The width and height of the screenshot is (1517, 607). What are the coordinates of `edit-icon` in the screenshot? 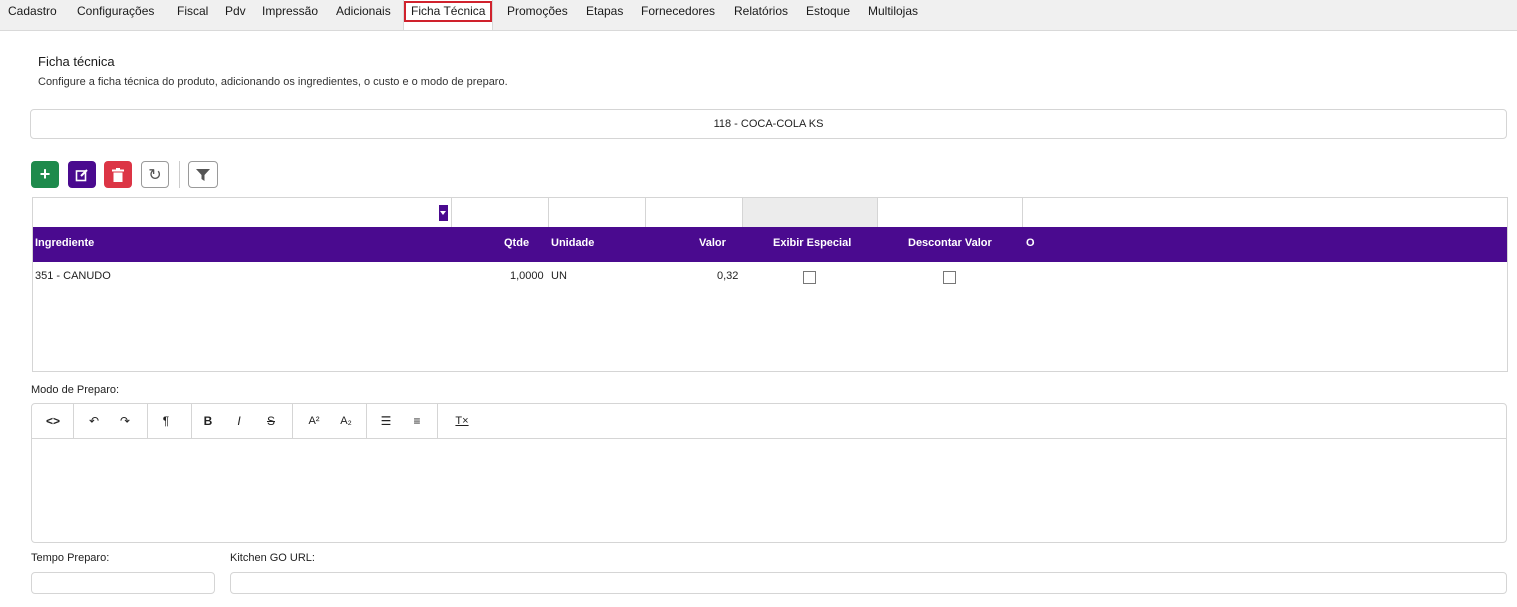 It's located at (81, 174).